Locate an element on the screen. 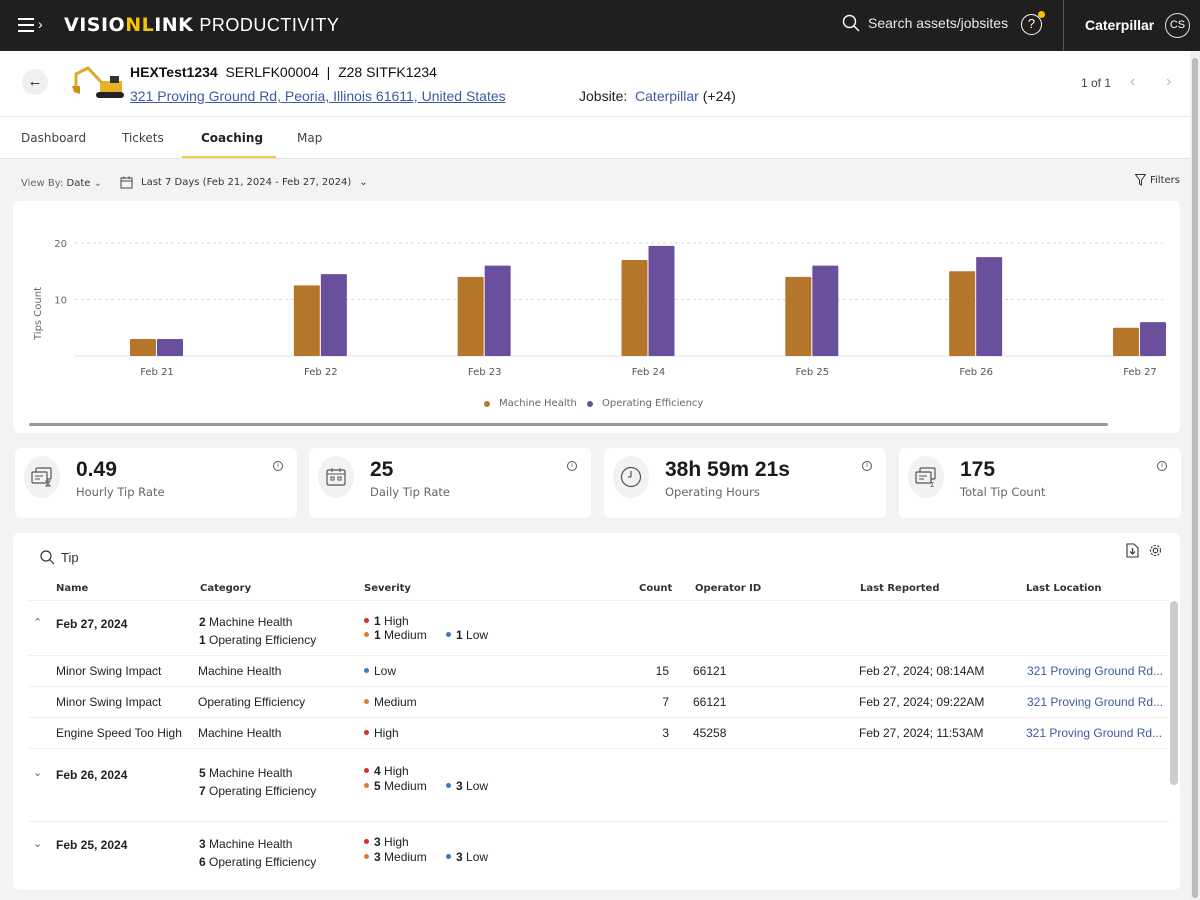 Image resolution: width=1200 pixels, height=900 pixels. chevron-left-icon: ‹ is located at coordinates (1133, 81).